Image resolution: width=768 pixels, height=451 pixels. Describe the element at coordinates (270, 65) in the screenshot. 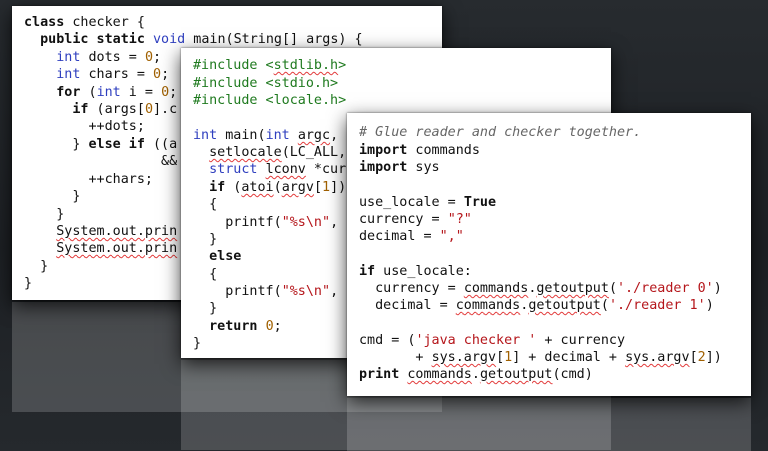

I see `code-line: #include <stdlib.h>` at that location.